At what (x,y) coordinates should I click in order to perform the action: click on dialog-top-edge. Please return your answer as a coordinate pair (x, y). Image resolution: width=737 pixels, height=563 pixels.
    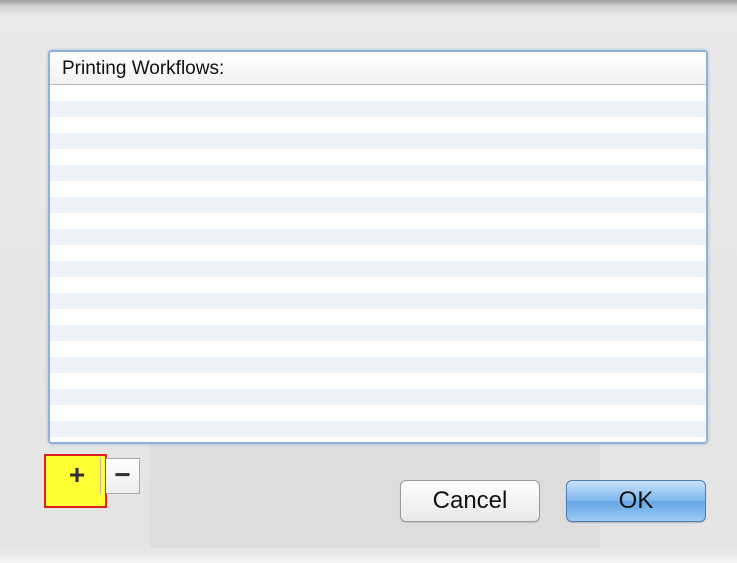
    Looking at the image, I should click on (368, 7).